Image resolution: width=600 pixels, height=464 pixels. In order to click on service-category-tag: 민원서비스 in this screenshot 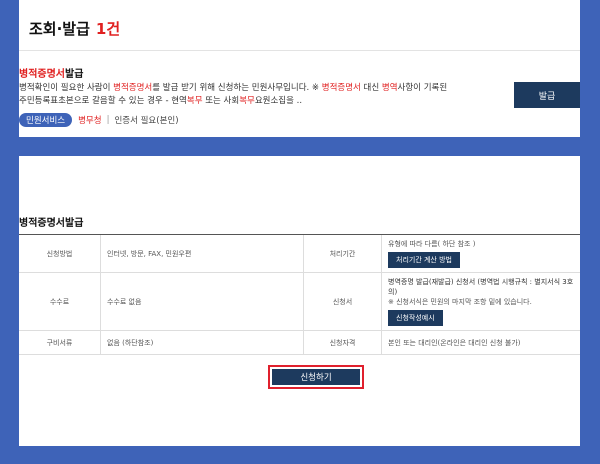, I will do `click(46, 120)`.